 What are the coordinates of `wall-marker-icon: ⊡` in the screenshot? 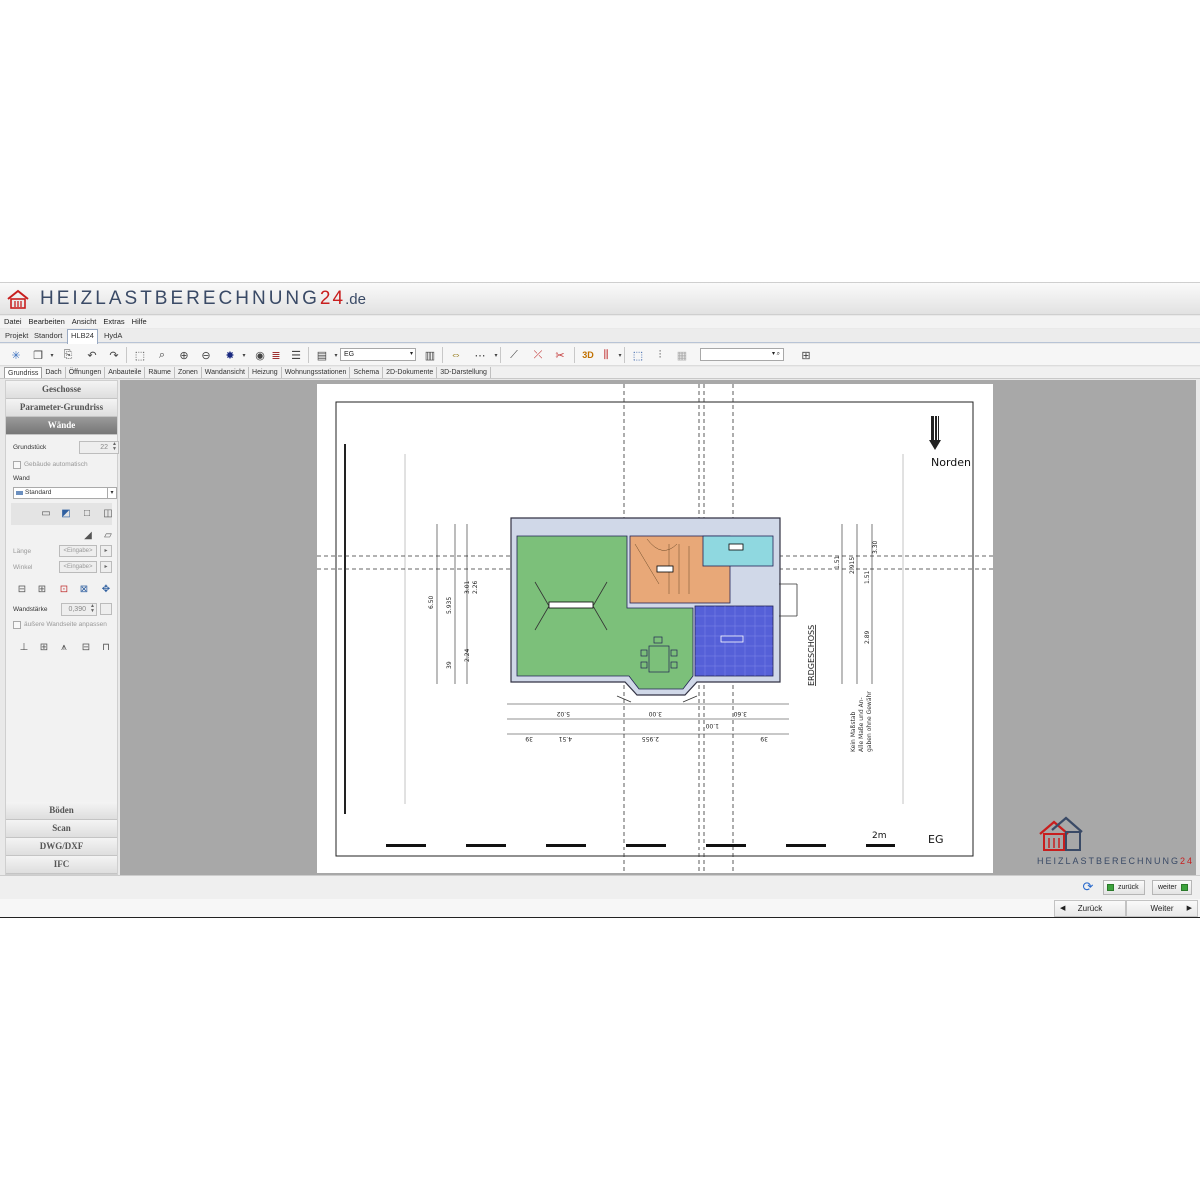 It's located at (64, 589).